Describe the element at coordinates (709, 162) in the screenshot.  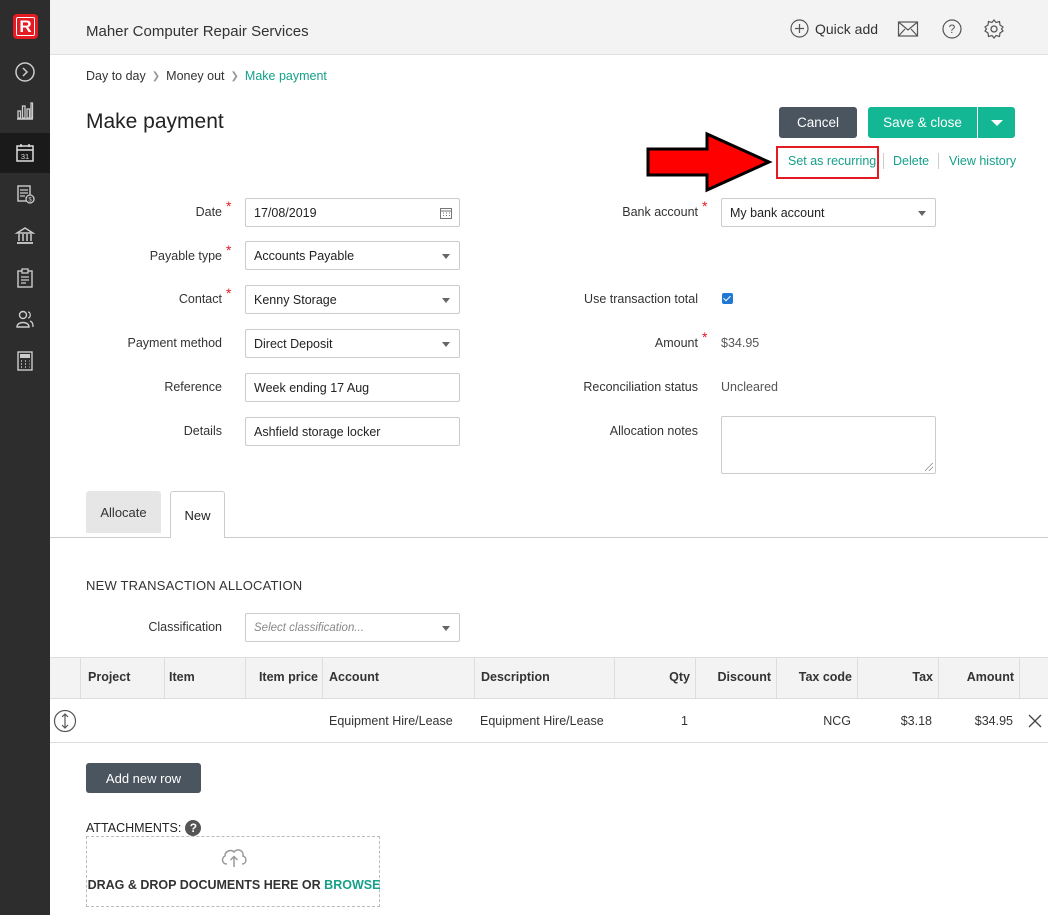
I see `red-arrow-annotation` at that location.